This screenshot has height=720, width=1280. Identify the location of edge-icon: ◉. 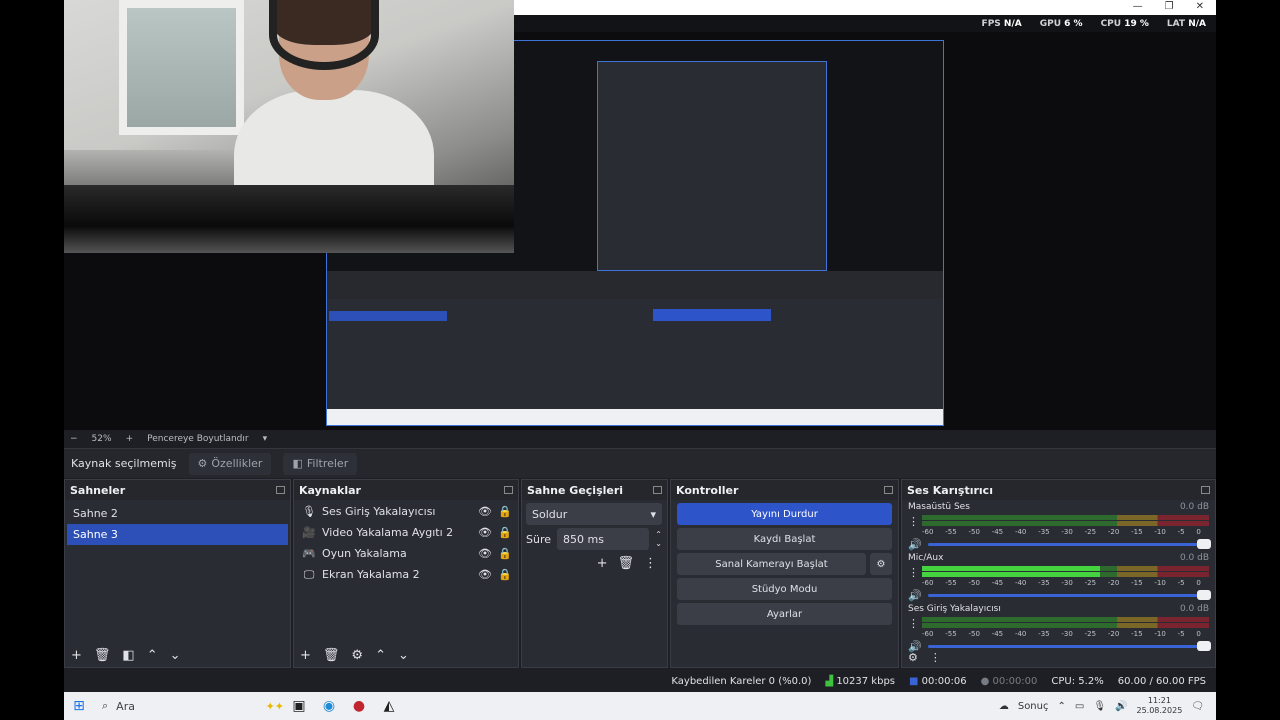
(329, 706).